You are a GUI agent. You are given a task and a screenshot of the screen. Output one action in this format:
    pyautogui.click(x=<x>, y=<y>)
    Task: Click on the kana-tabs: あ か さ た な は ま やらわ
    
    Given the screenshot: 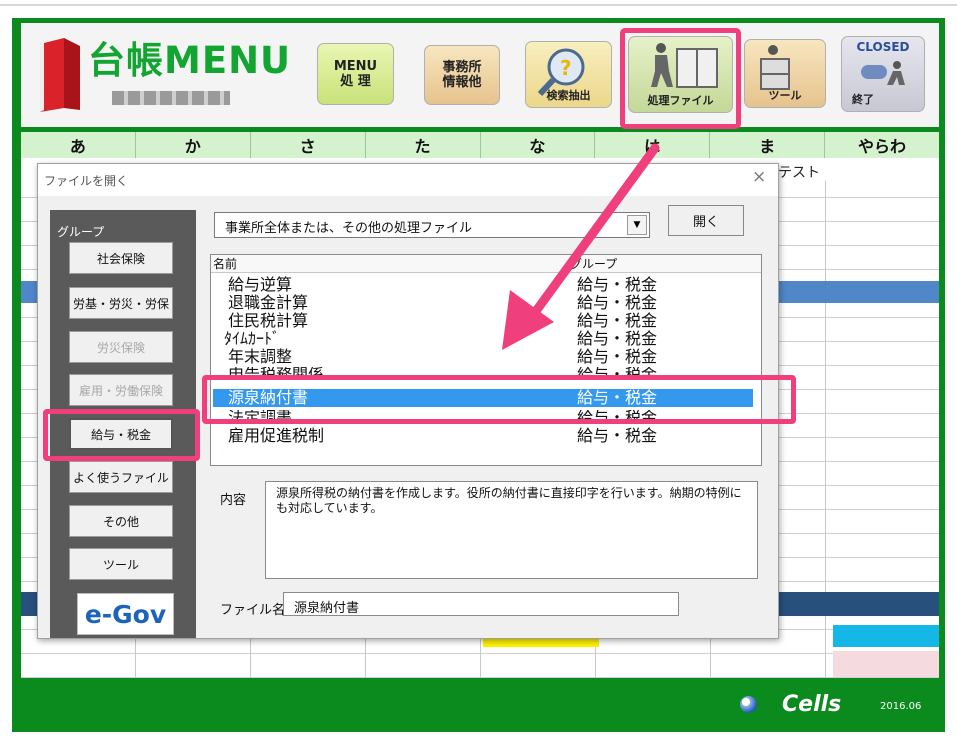 What is the action you would take?
    pyautogui.click(x=480, y=145)
    